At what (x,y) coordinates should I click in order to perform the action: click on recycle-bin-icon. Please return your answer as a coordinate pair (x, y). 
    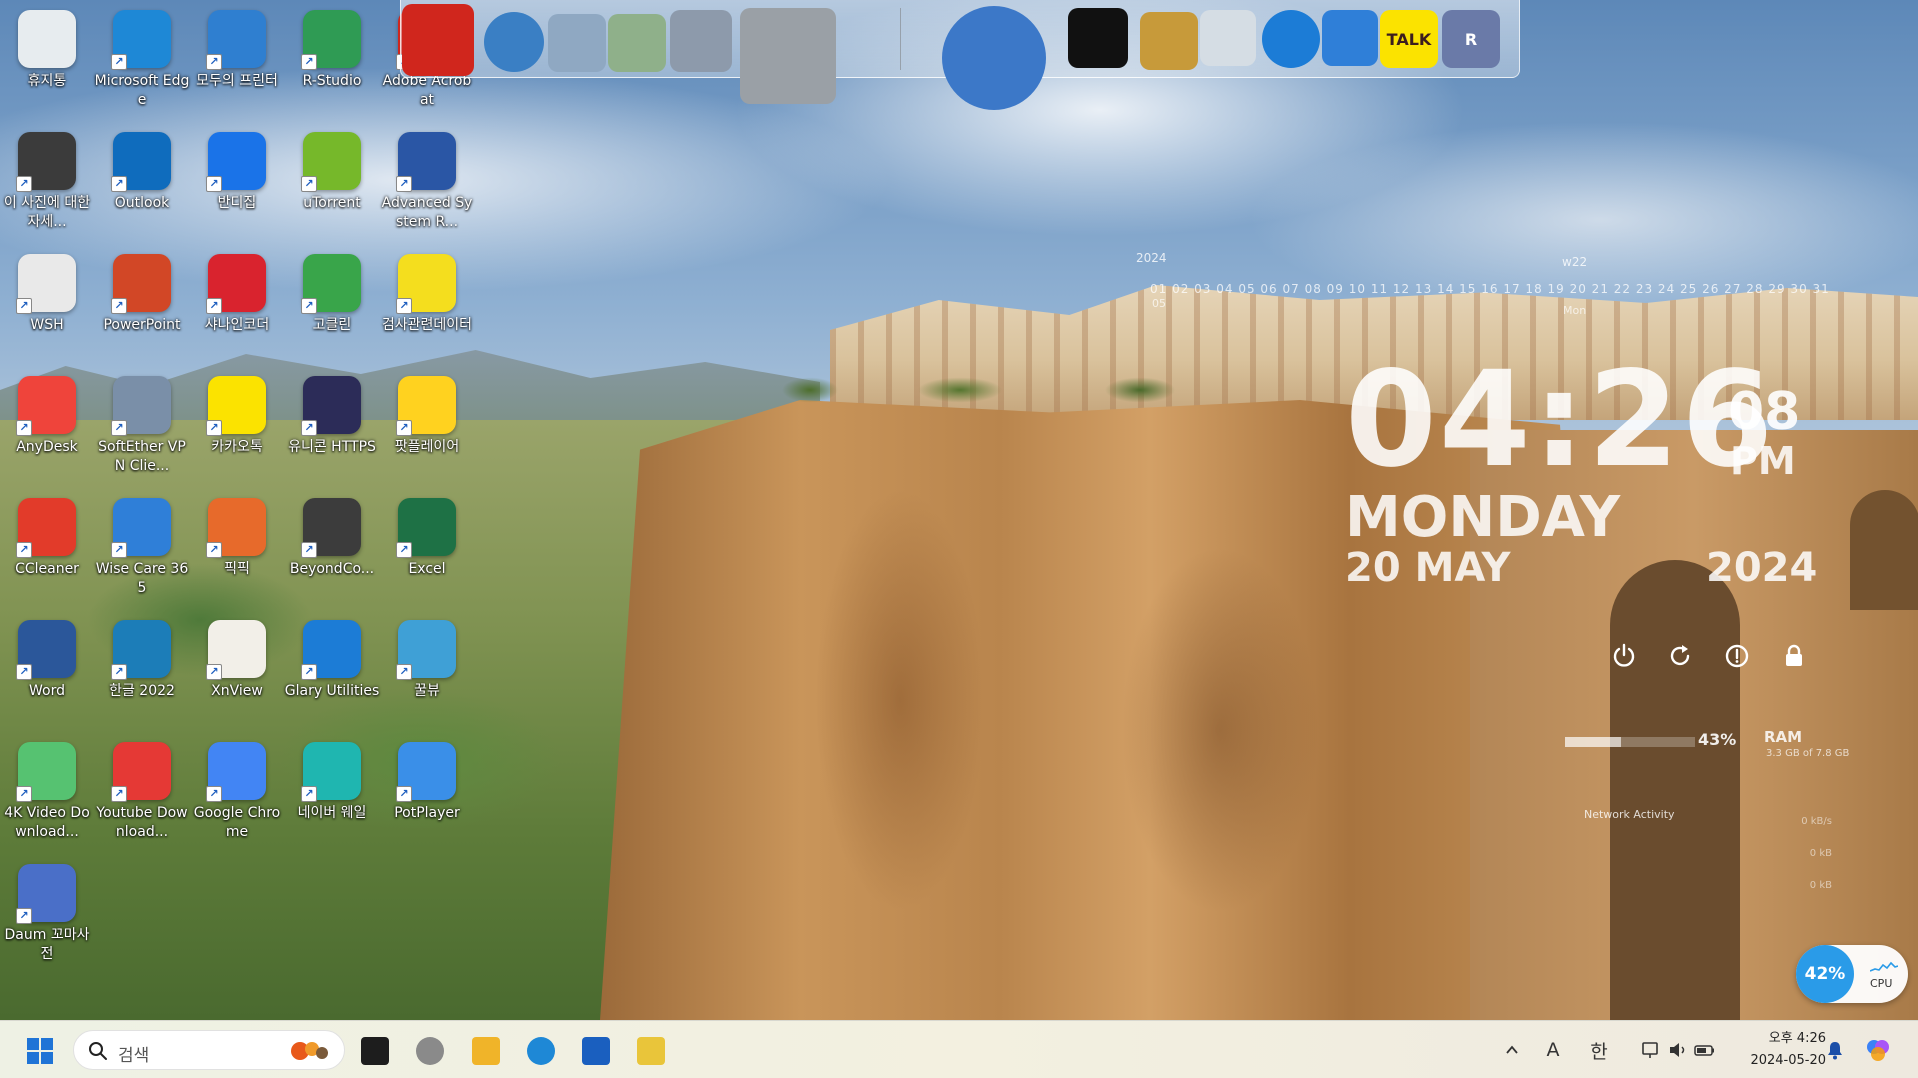
    Looking at the image, I should click on (1228, 38).